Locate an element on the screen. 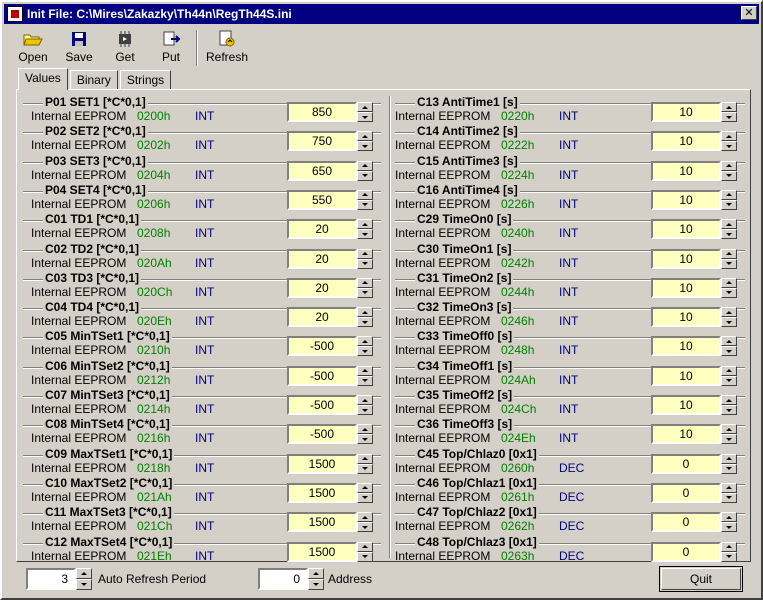 This screenshot has height=600, width=763. get-button: Get is located at coordinates (125, 48).